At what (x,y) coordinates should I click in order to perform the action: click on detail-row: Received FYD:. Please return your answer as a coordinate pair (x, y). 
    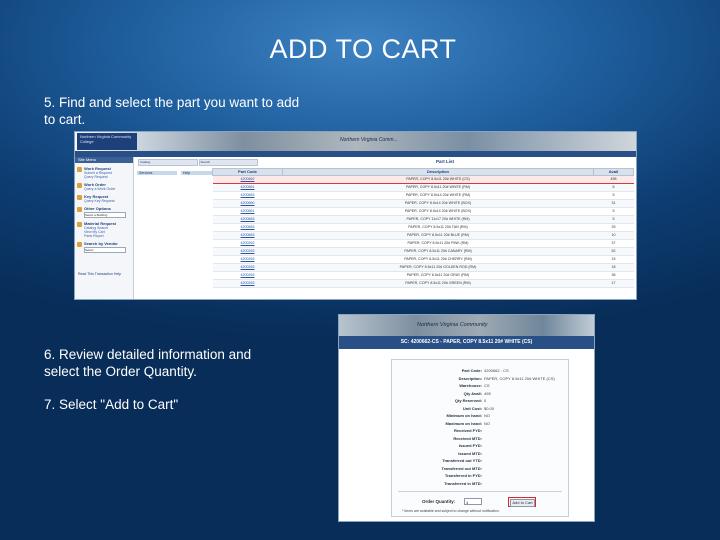
    Looking at the image, I should click on (480, 431).